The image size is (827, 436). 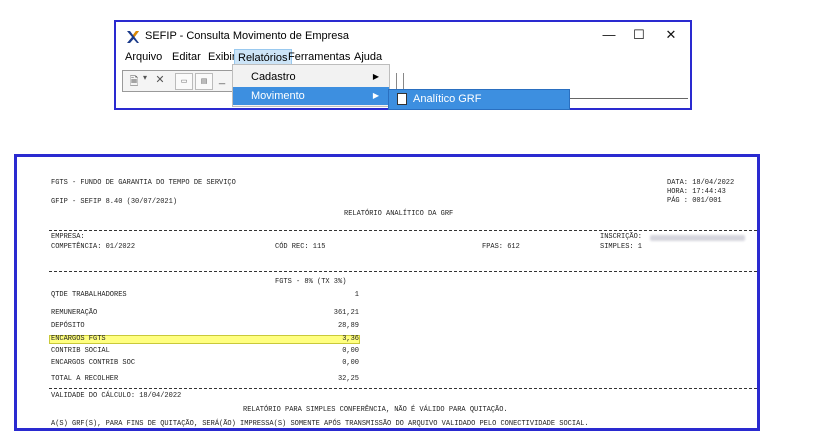 What do you see at coordinates (311, 282) in the screenshot?
I see `fgts-section-header: FGTS - 8% (TX 3%)` at bounding box center [311, 282].